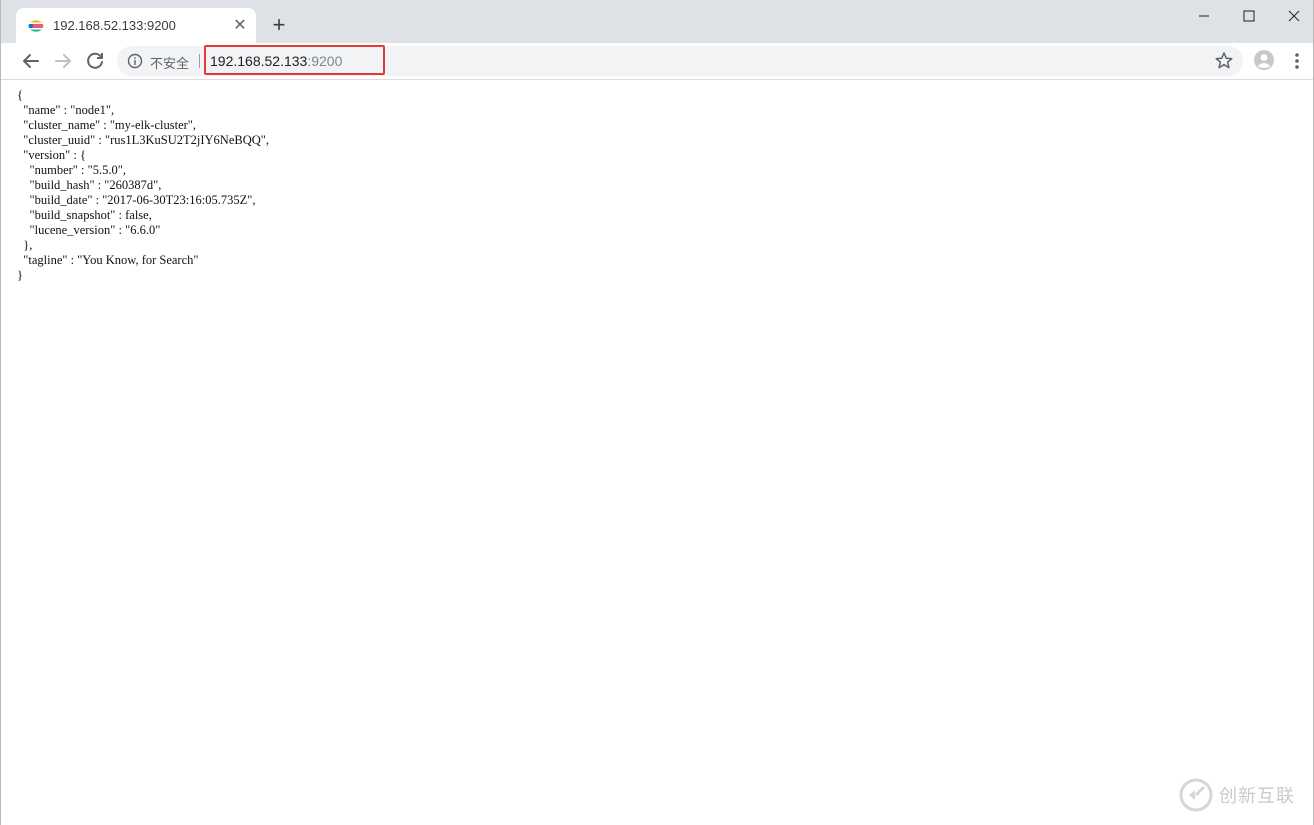 The width and height of the screenshot is (1314, 825). I want to click on bookmark-star-icon, so click(1224, 61).